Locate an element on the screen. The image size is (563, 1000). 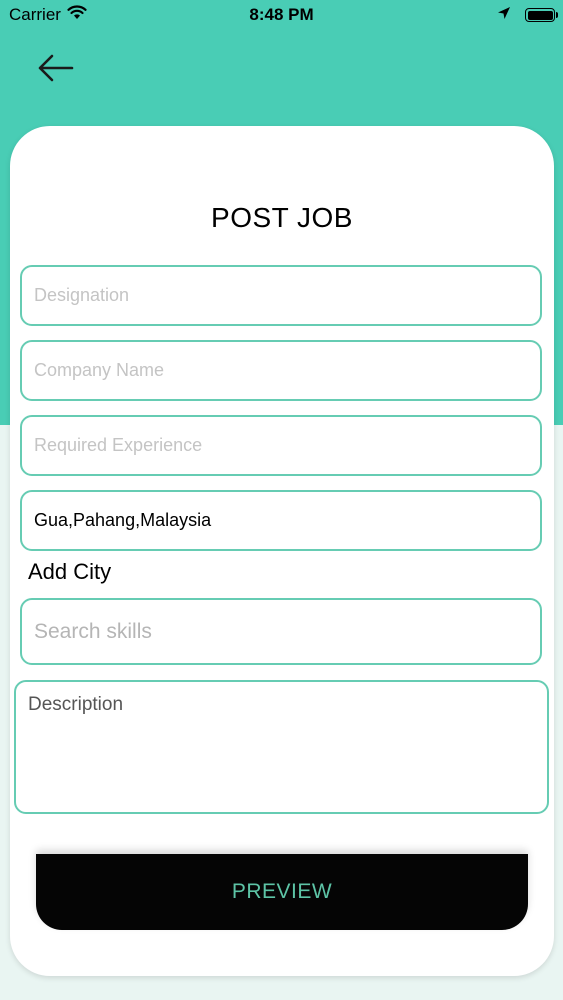
status-bar: Carrier 8:48 PM is located at coordinates (281, 15).